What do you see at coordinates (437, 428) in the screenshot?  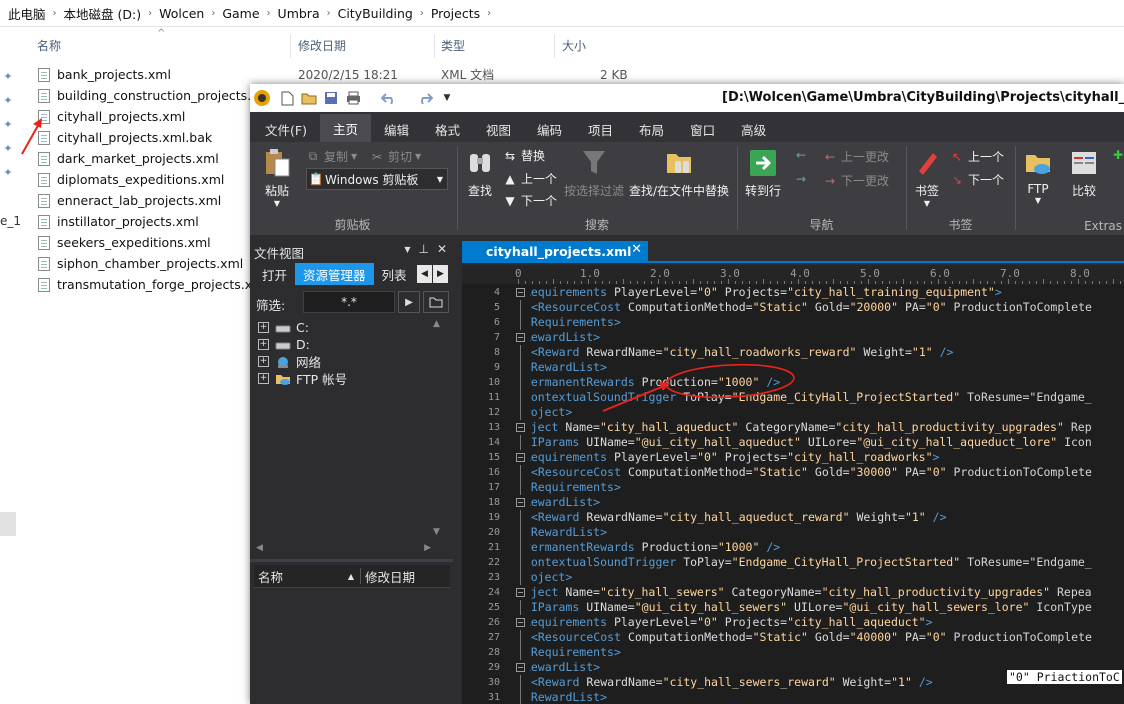 I see `tree-vertical-scrollbar: ▲ ▼` at bounding box center [437, 428].